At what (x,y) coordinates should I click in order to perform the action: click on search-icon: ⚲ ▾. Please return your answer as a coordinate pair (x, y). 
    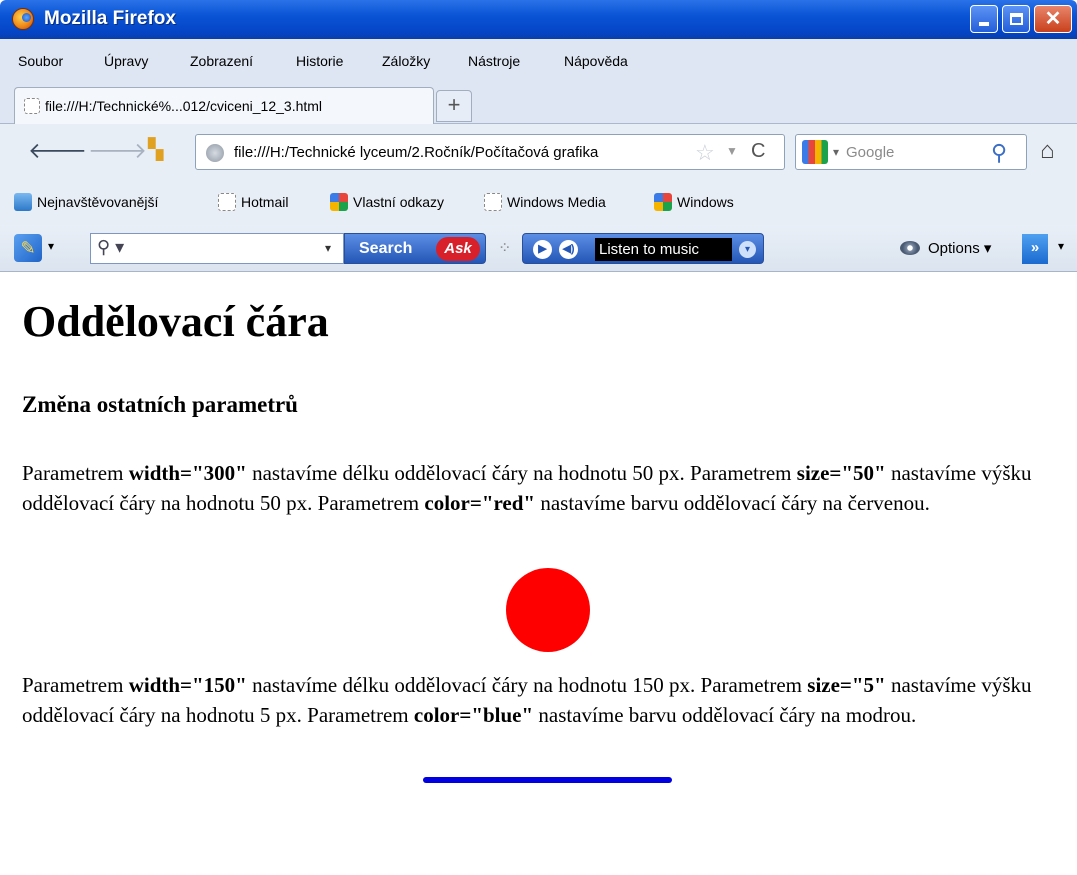
    Looking at the image, I should click on (111, 247).